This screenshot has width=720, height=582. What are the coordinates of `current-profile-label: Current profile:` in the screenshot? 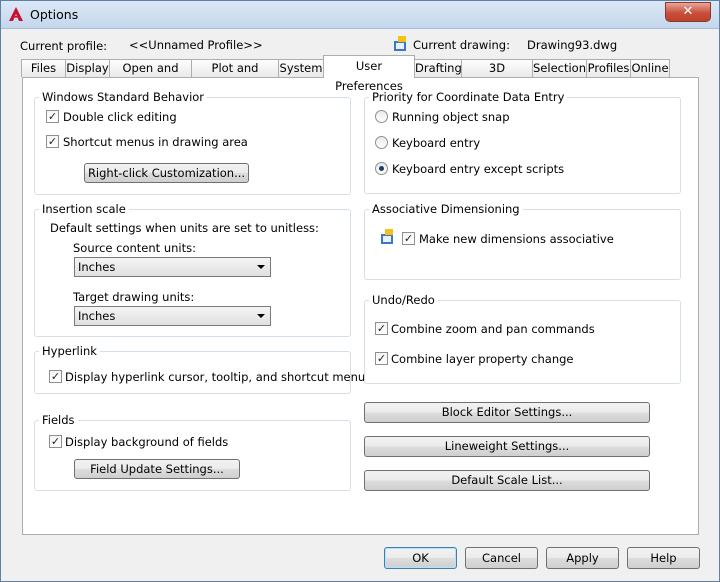 It's located at (64, 46).